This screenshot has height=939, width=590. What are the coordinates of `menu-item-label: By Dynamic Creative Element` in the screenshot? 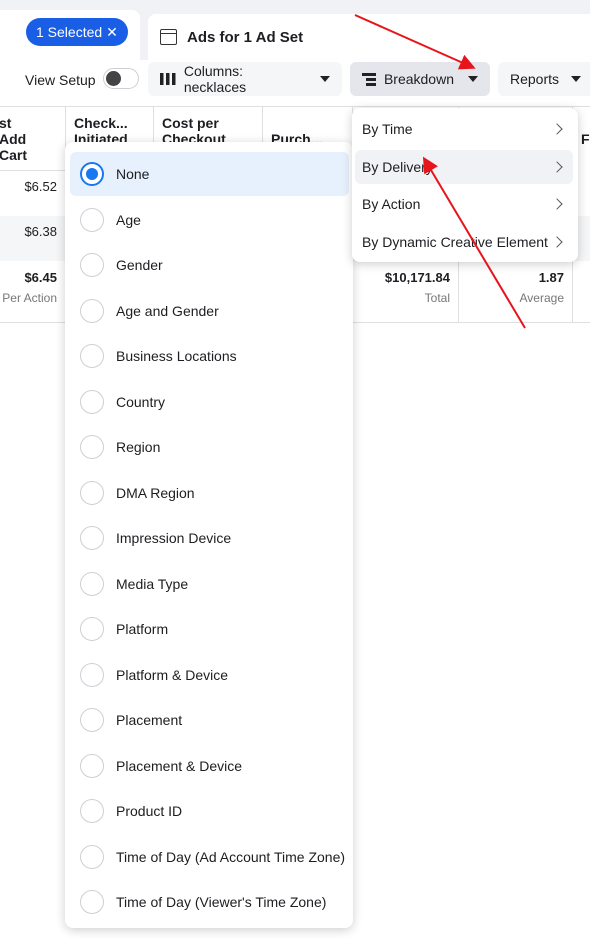 It's located at (455, 241).